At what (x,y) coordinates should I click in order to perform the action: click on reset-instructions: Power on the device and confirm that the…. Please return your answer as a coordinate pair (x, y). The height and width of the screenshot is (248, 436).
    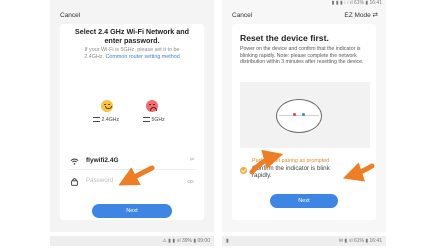
    Looking at the image, I should click on (302, 55).